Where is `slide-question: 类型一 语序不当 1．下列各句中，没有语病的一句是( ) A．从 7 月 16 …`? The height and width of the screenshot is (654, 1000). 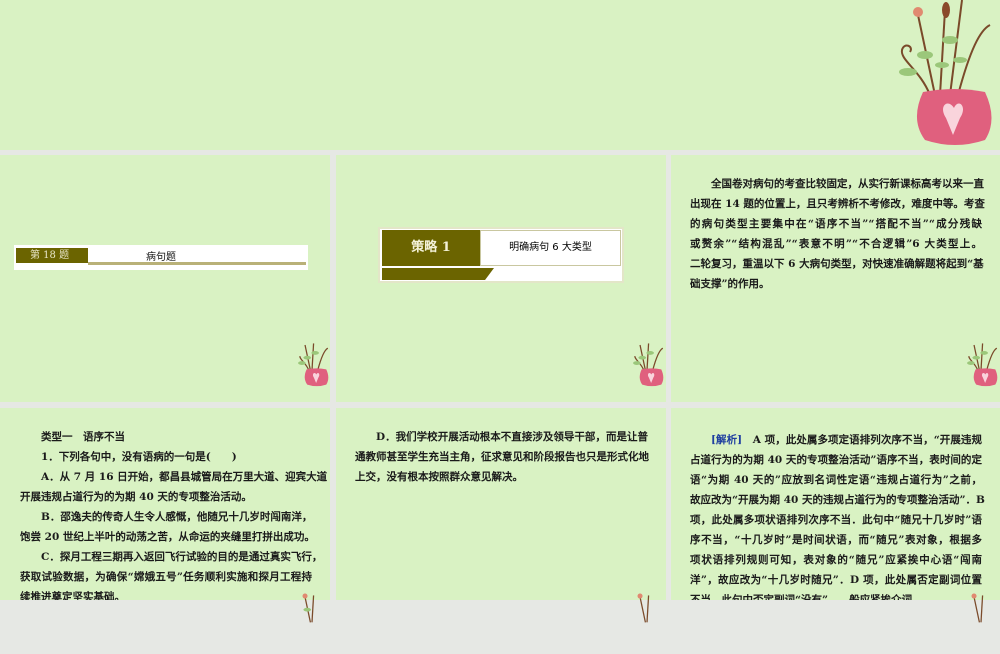 slide-question: 类型一 语序不当 1．下列各句中，没有语病的一句是( ) A．从 7 月 16 … is located at coordinates (165, 504).